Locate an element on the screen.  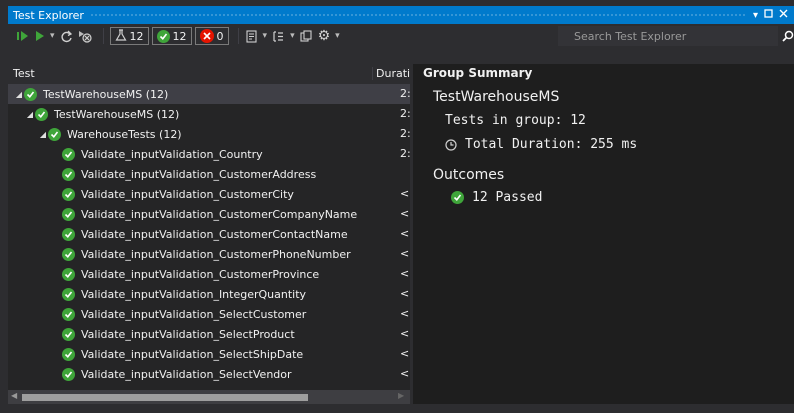
test-name: WarehouseTests (12) is located at coordinates (124, 134).